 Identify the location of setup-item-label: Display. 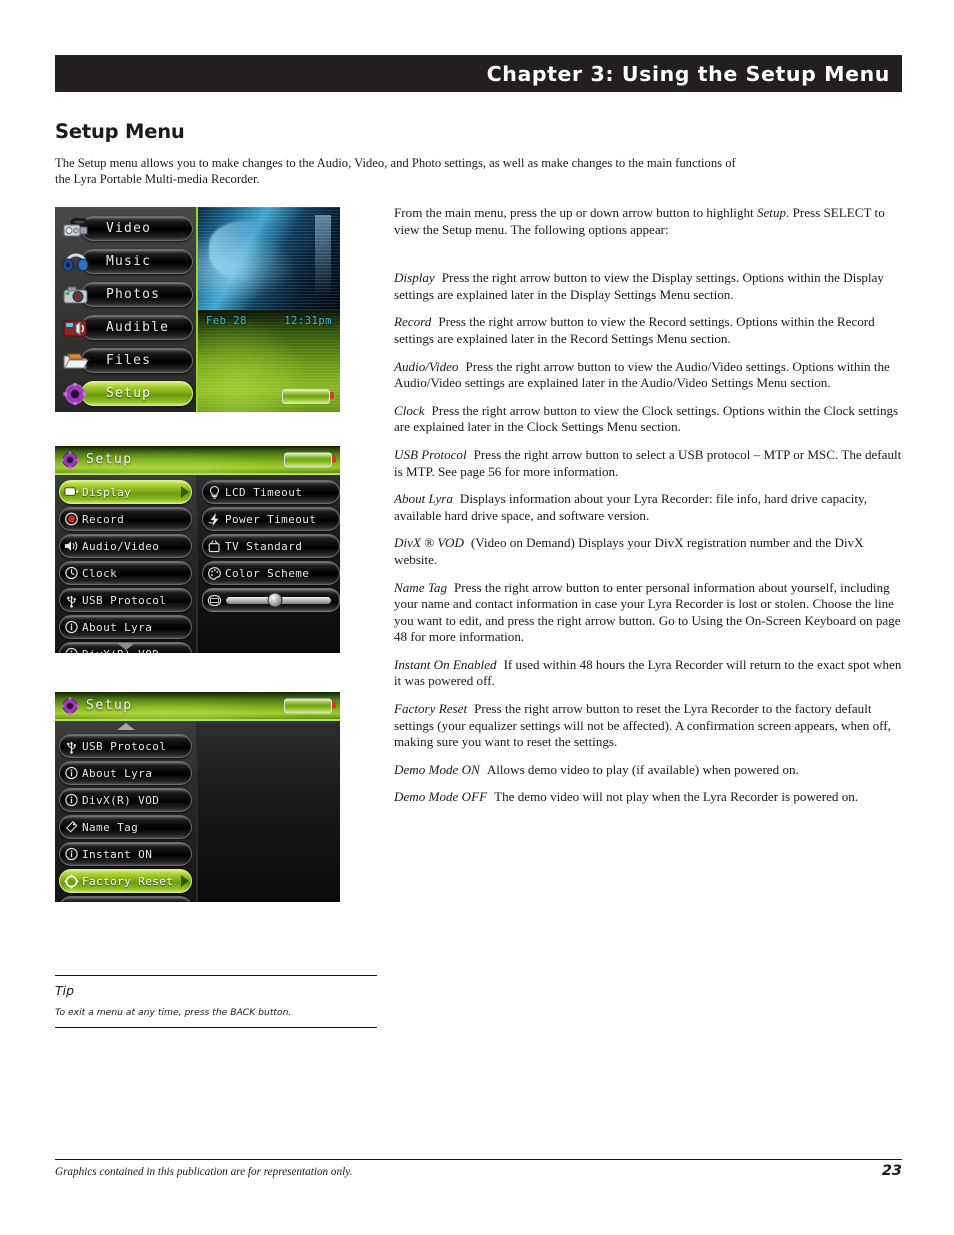
(107, 492).